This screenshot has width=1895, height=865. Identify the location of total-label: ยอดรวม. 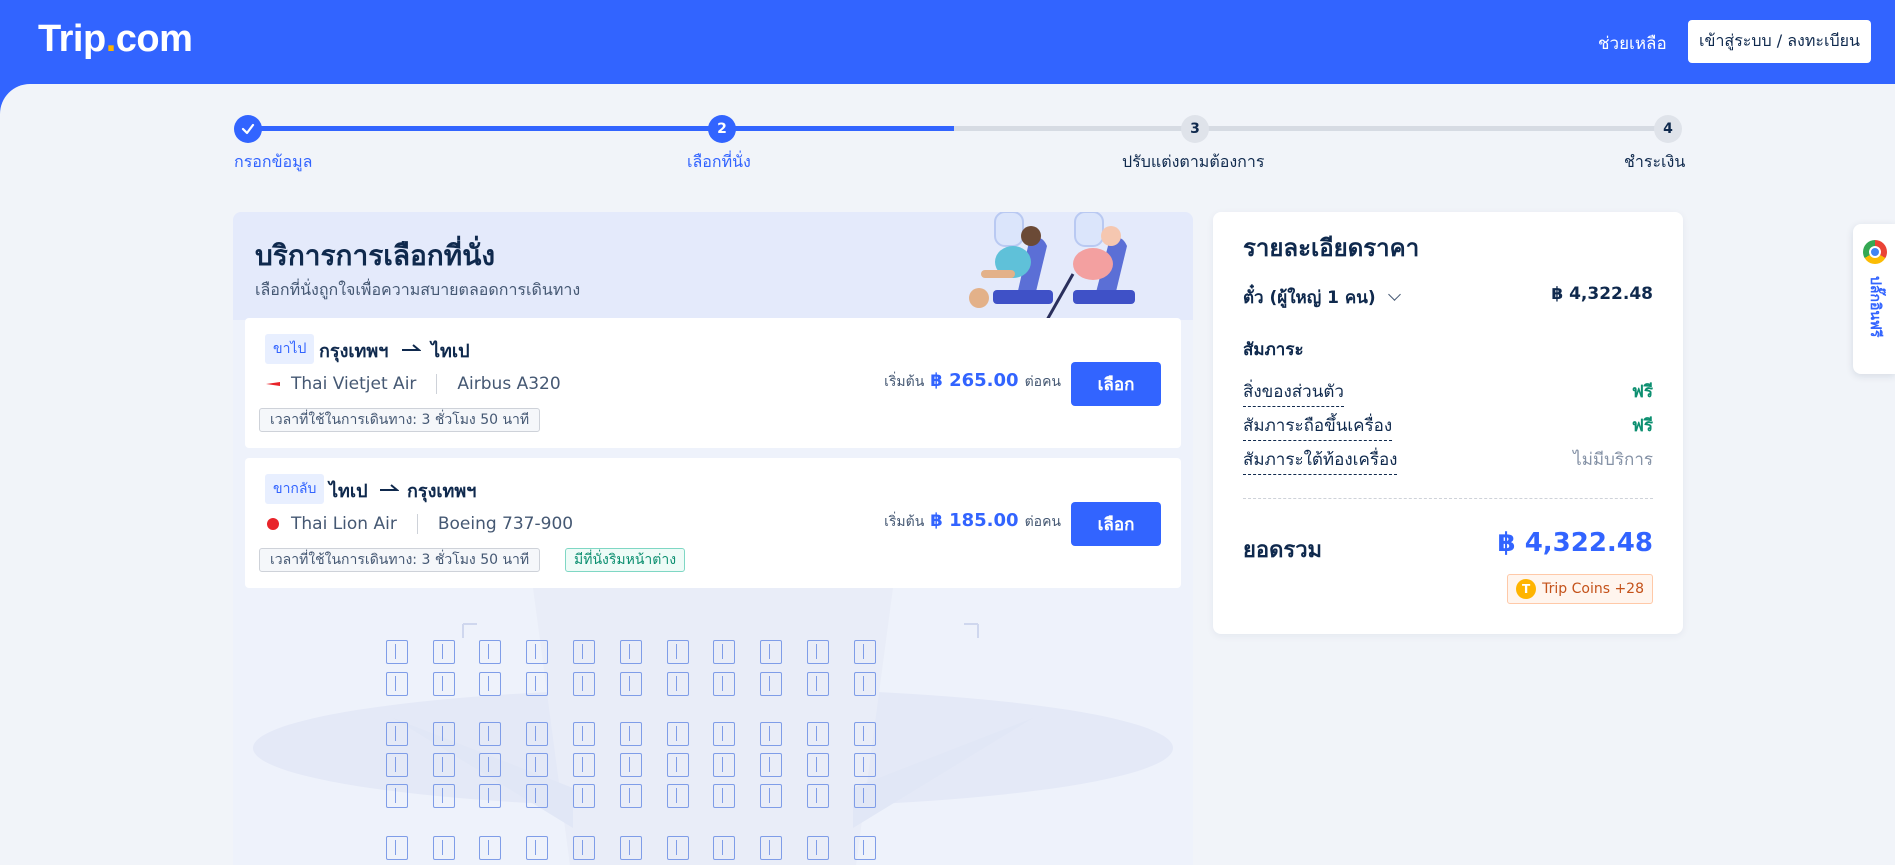
(1283, 550).